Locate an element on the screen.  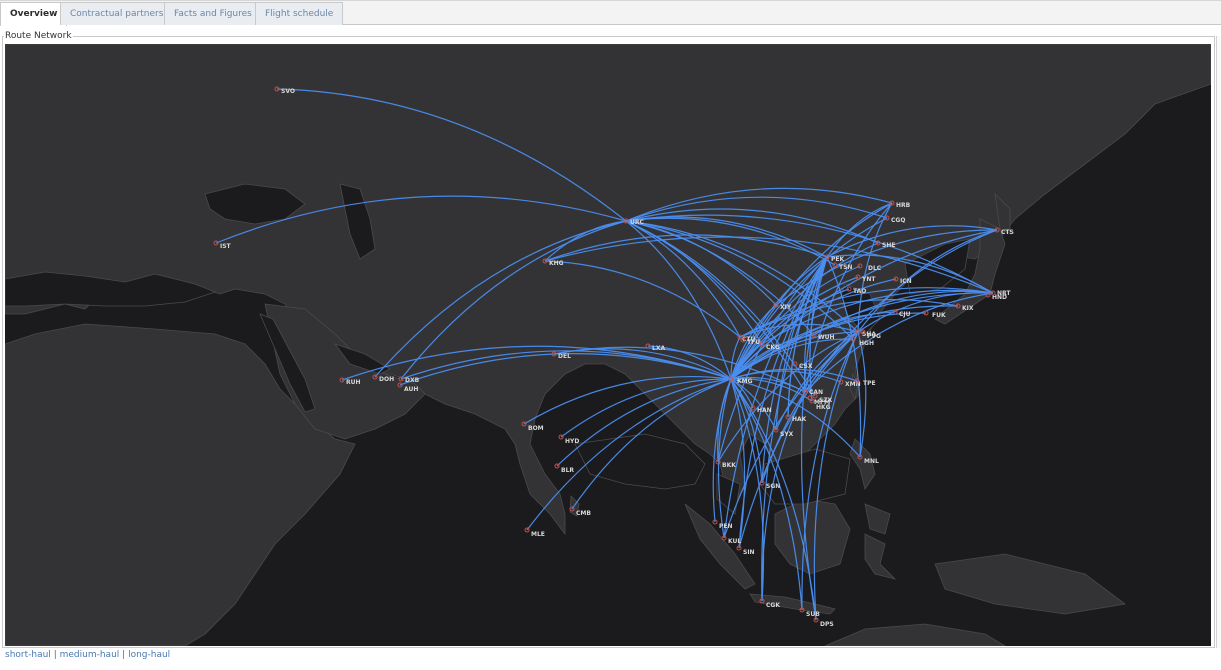
airport-label-pen: PEN is located at coordinates (726, 526).